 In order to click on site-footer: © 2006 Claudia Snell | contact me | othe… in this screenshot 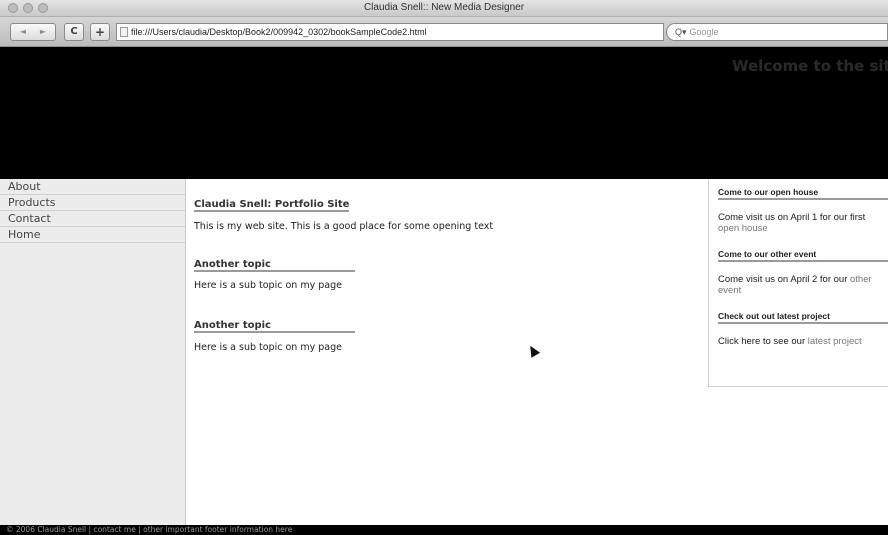, I will do `click(444, 530)`.